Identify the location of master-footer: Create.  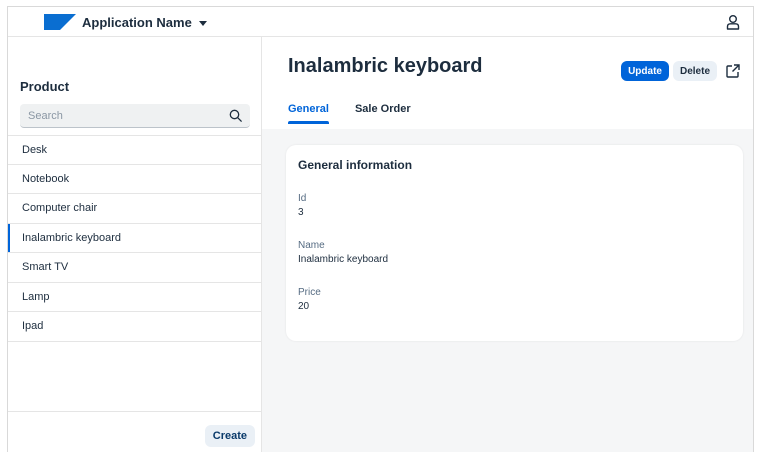
(134, 431).